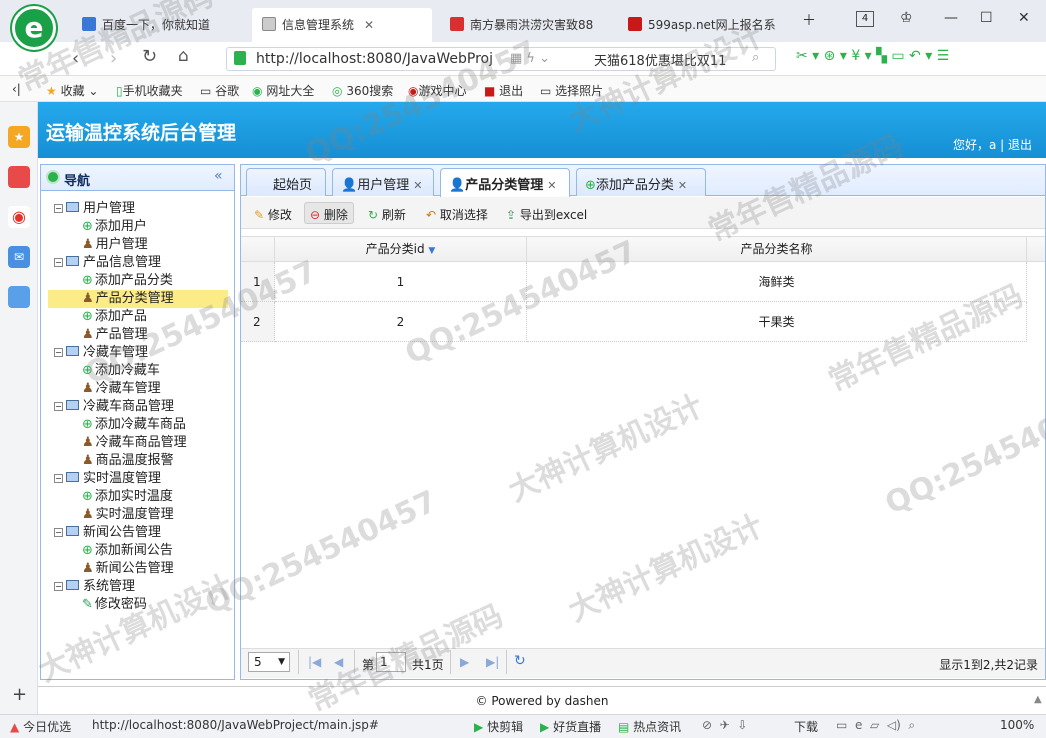 The height and width of the screenshot is (738, 1046). I want to click on status-news: ▤ 热点资讯, so click(649, 726).